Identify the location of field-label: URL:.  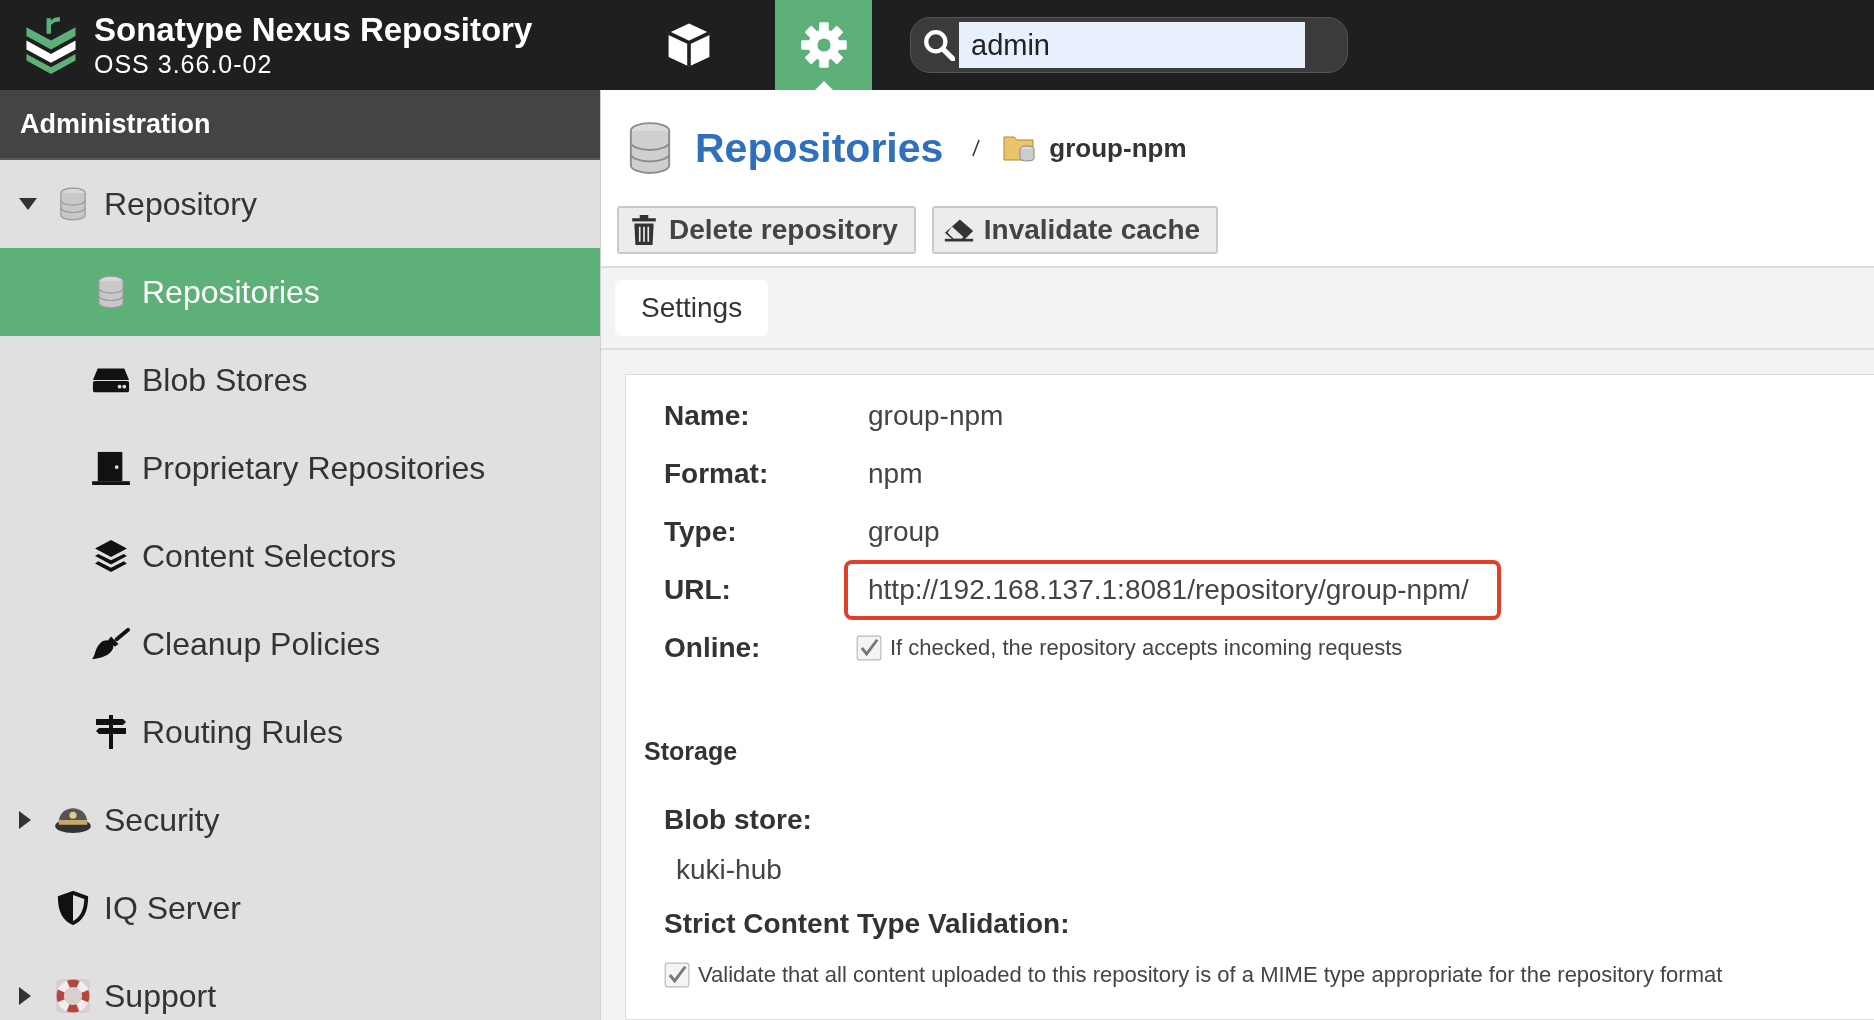
(698, 590).